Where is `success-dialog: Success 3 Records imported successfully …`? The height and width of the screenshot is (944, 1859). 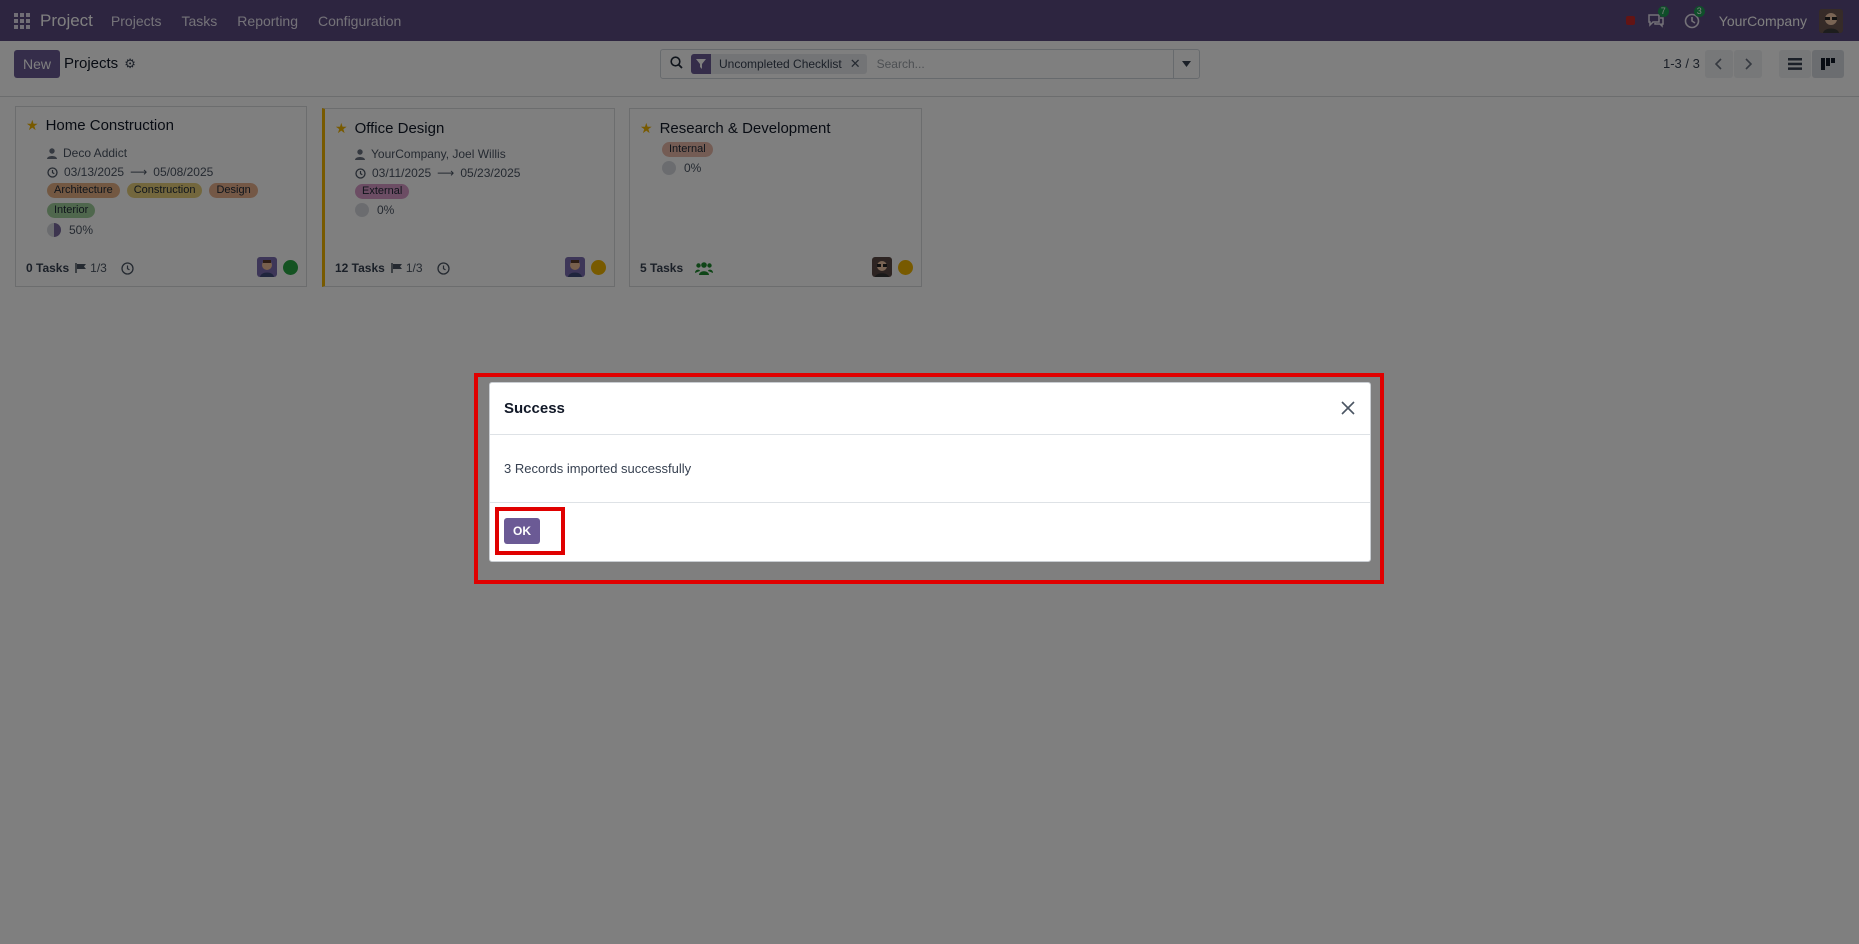 success-dialog: Success 3 Records imported successfully … is located at coordinates (930, 472).